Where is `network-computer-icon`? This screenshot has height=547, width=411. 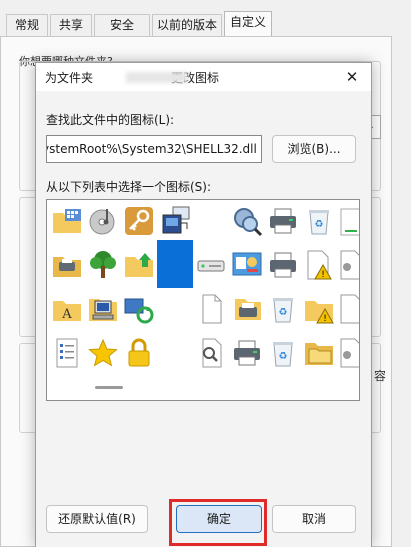 network-computer-icon is located at coordinates (175, 221).